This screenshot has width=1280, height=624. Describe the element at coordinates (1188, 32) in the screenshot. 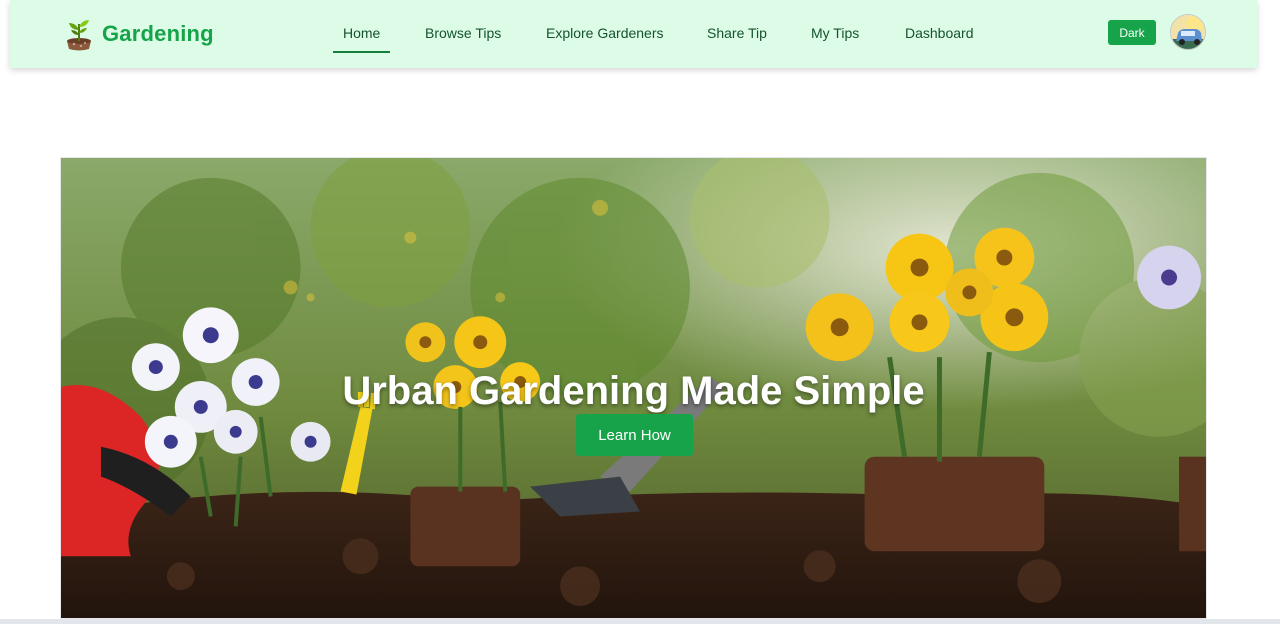

I see `user-avatar` at that location.